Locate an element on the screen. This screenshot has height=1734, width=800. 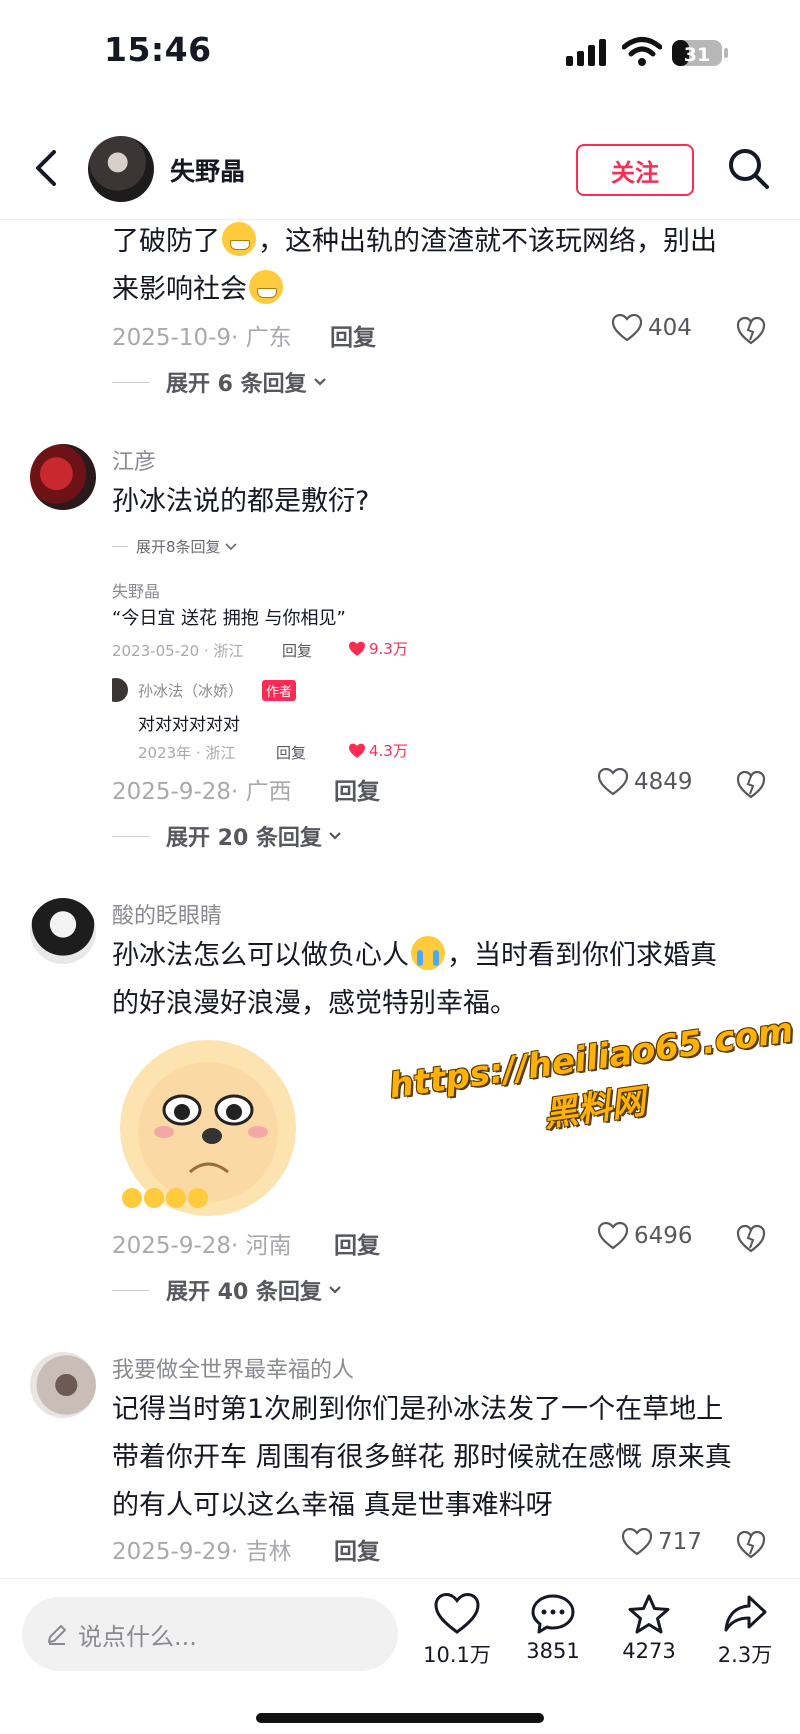
author-badge: 作者 is located at coordinates (279, 690).